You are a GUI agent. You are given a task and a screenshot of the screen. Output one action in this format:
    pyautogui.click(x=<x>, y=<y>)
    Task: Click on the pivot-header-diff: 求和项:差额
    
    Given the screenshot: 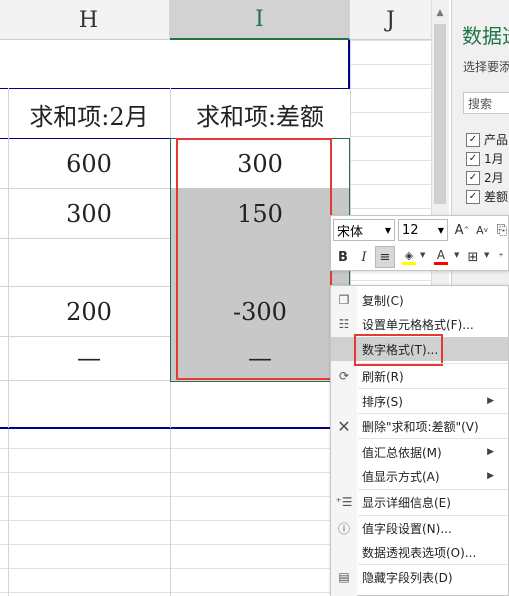 What is the action you would take?
    pyautogui.click(x=260, y=114)
    